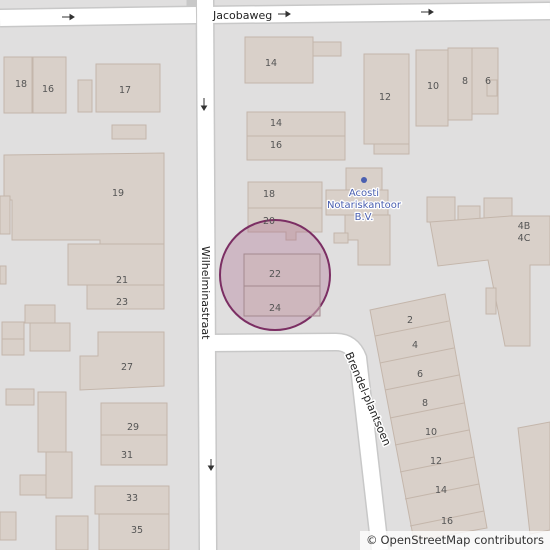 The height and width of the screenshot is (550, 550). Describe the element at coordinates (122, 280) in the screenshot. I see `house-number: 21` at that location.